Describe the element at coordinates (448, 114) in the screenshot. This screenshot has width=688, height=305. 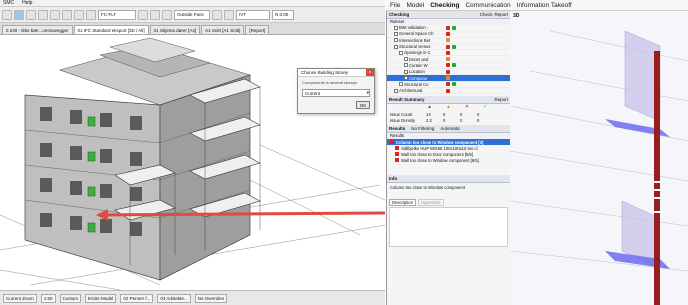
I see `summary-row: Issue Count 14 0 0 0` at that location.